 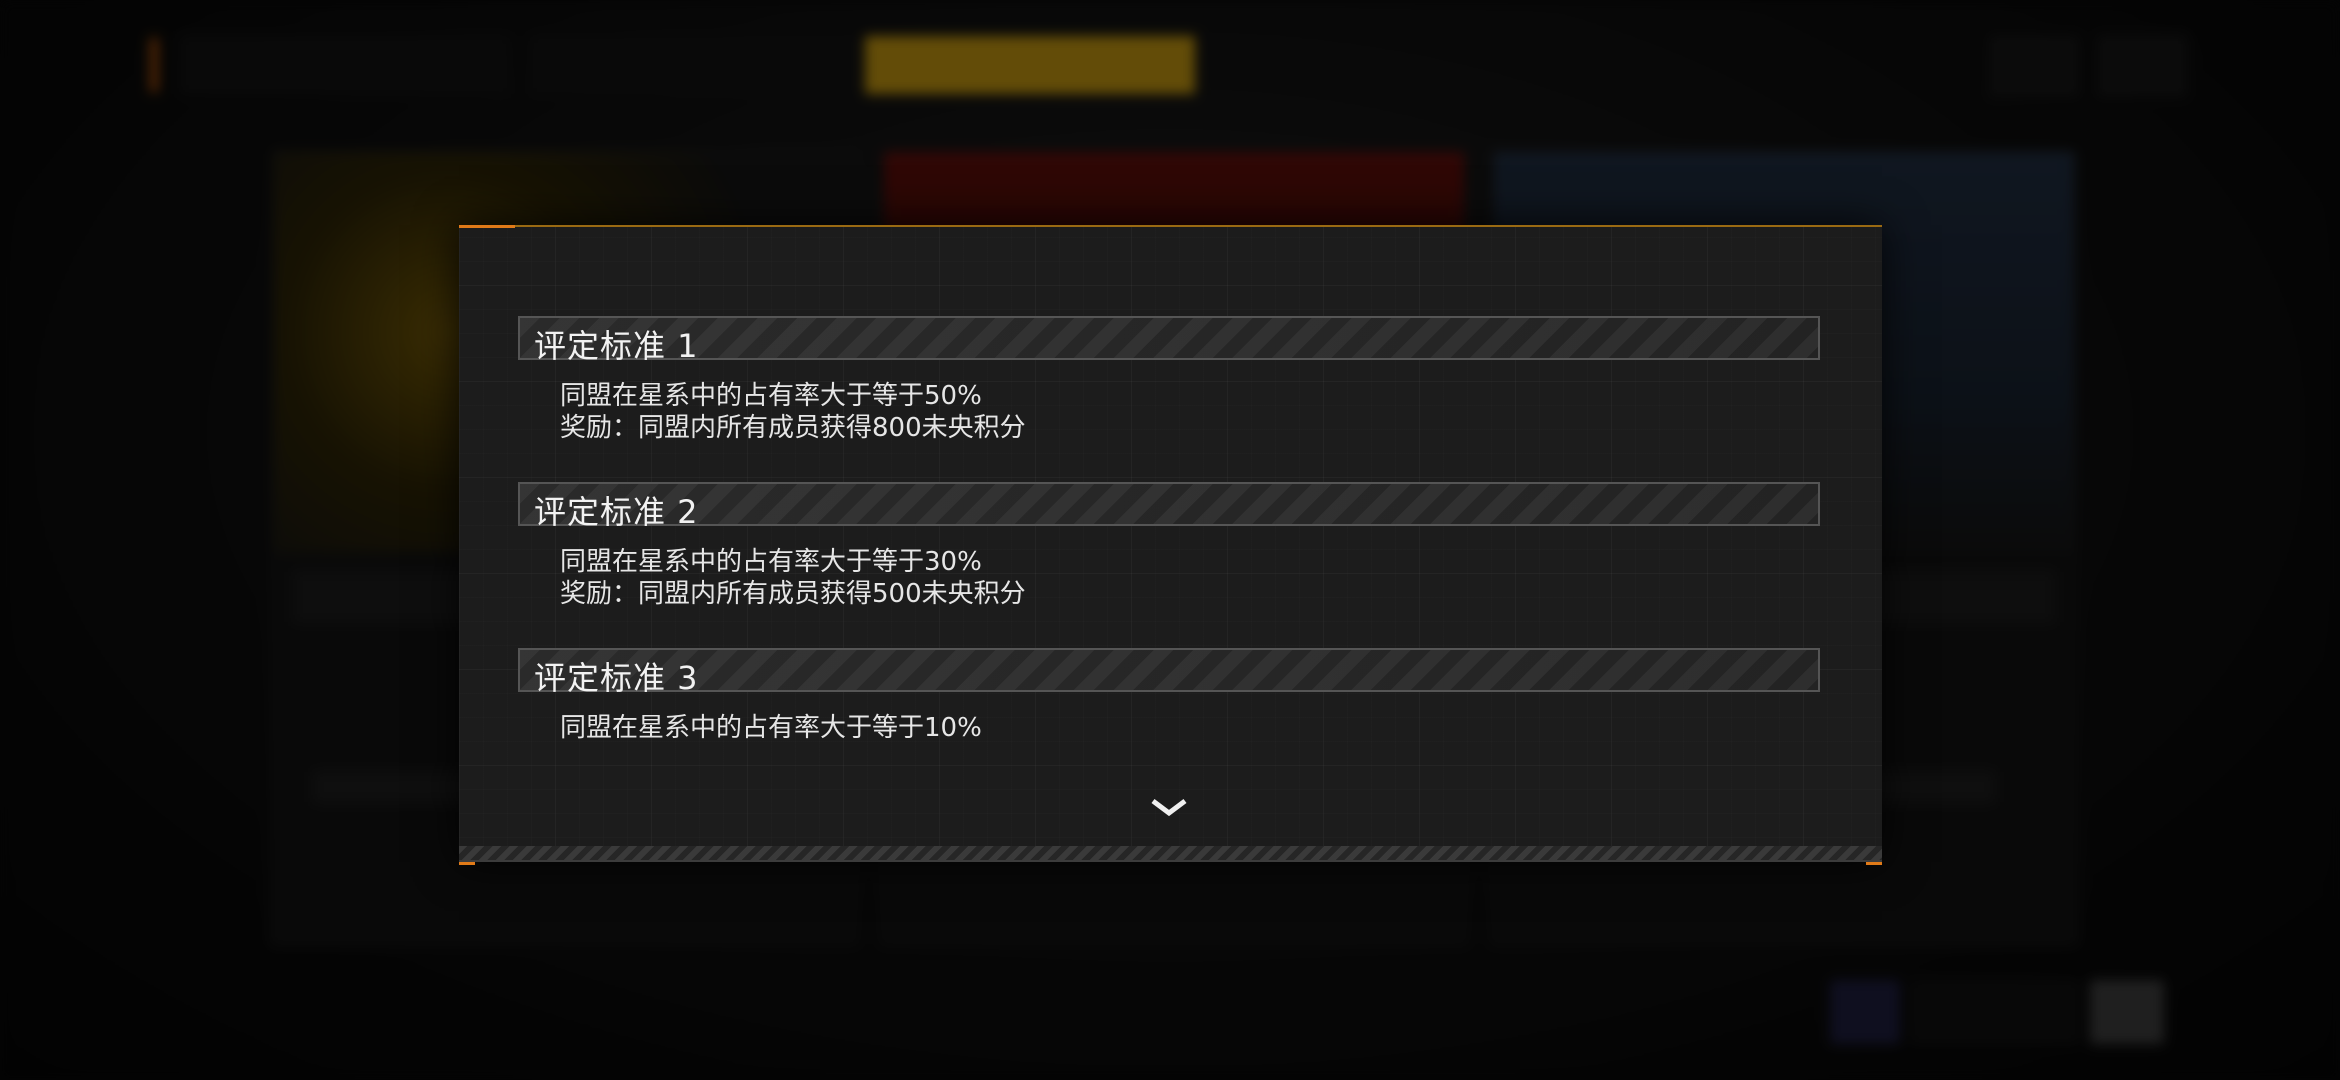 What do you see at coordinates (793, 428) in the screenshot?
I see `criterion-1-reward: 奖励：同盟内所有成员获得800未央积分` at bounding box center [793, 428].